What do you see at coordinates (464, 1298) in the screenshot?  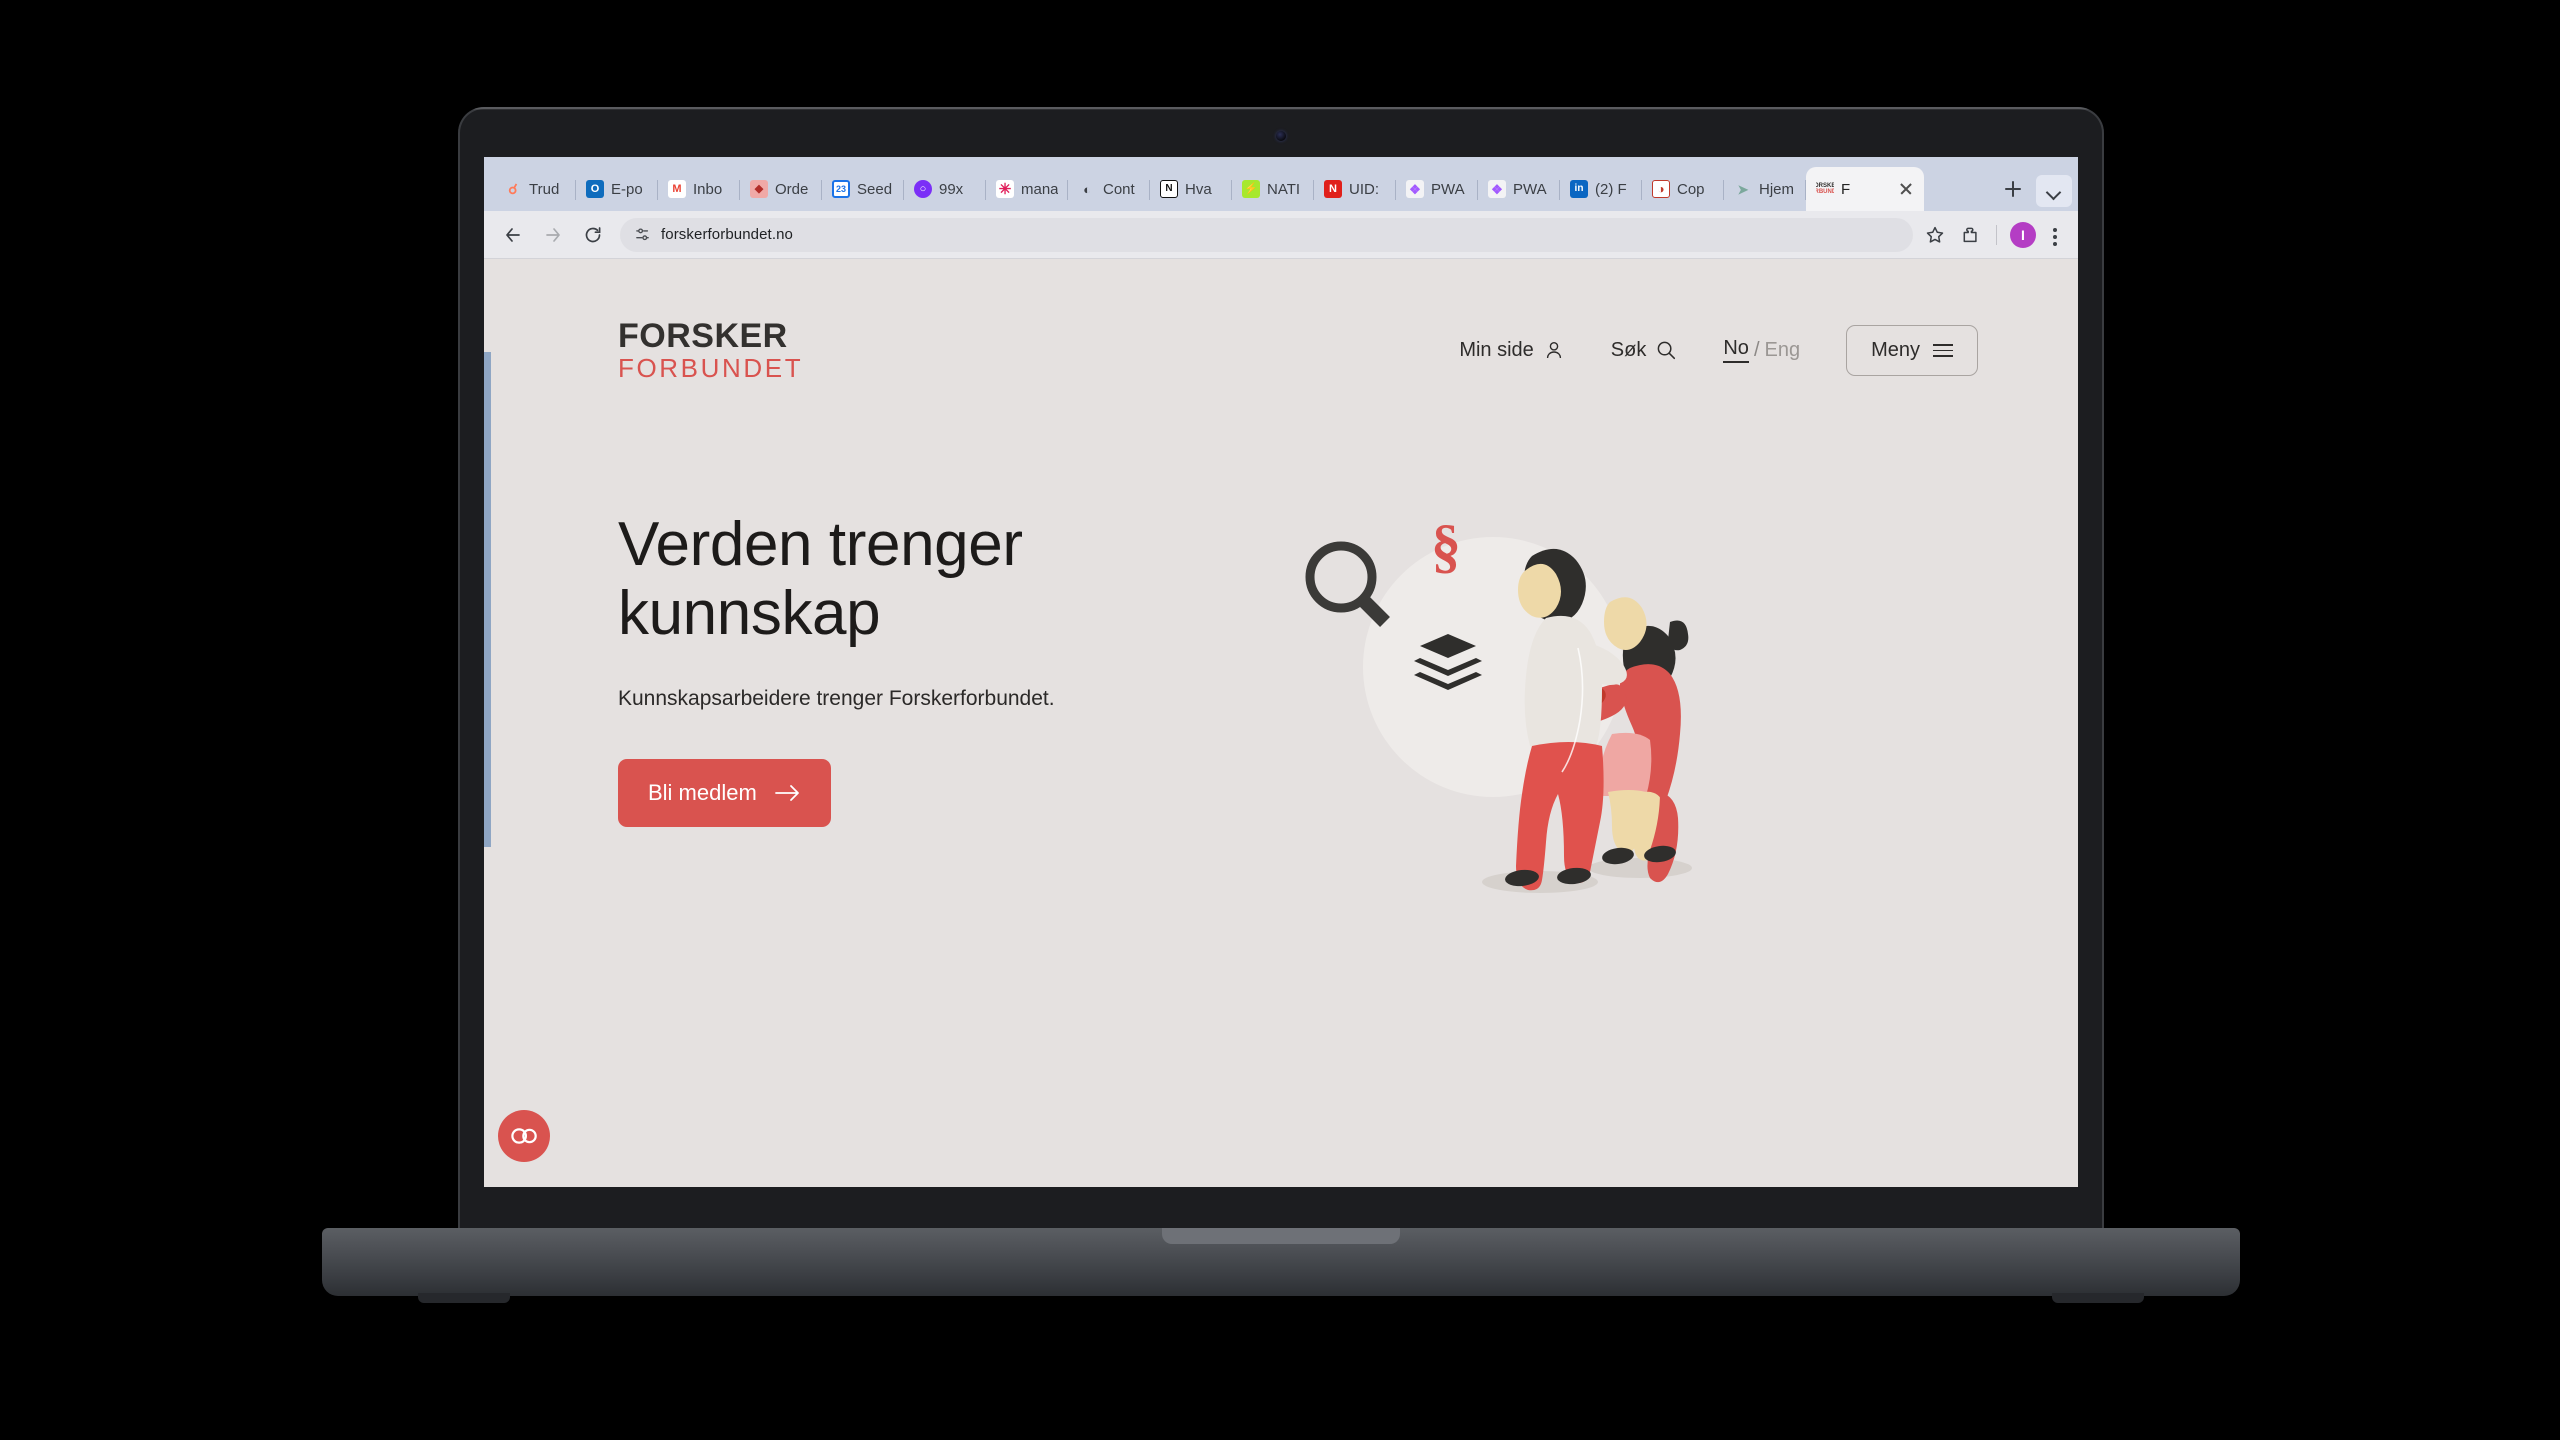 I see `laptop-foot-left` at bounding box center [464, 1298].